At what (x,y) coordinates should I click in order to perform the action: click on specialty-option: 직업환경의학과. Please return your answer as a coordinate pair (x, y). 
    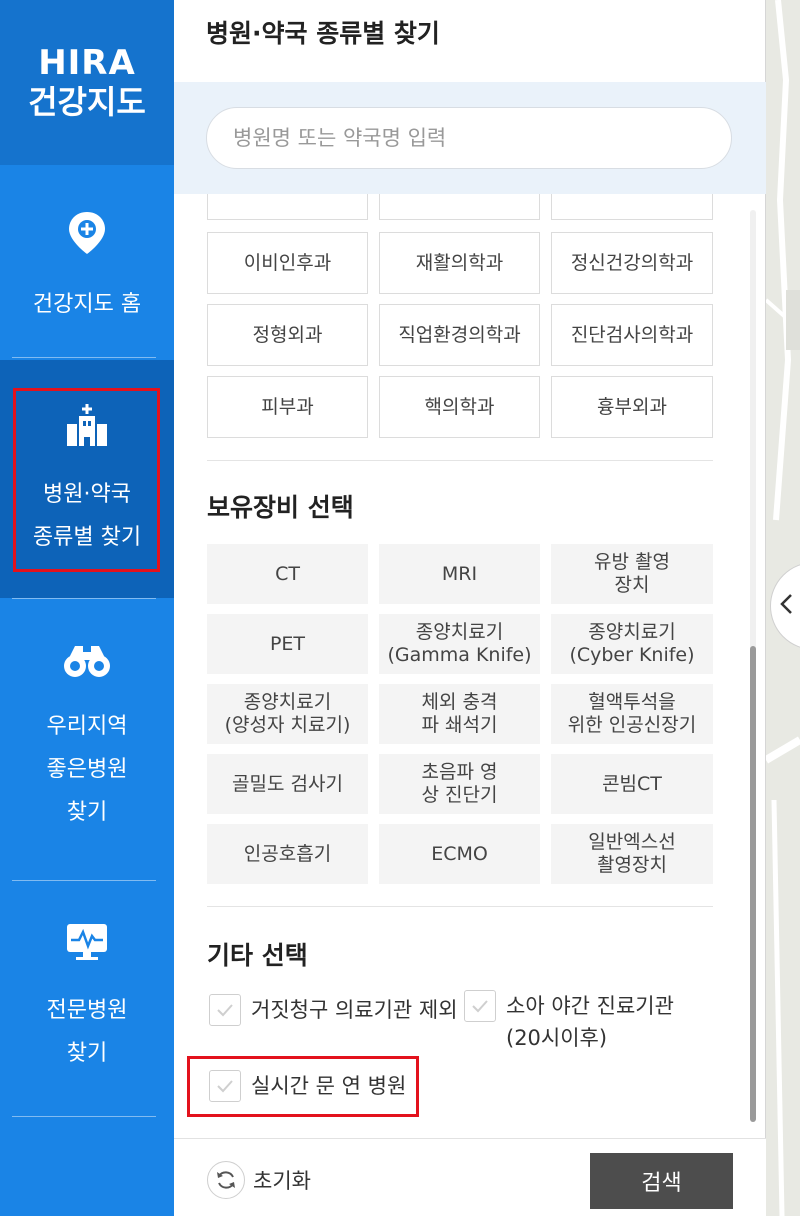
    Looking at the image, I should click on (459, 335).